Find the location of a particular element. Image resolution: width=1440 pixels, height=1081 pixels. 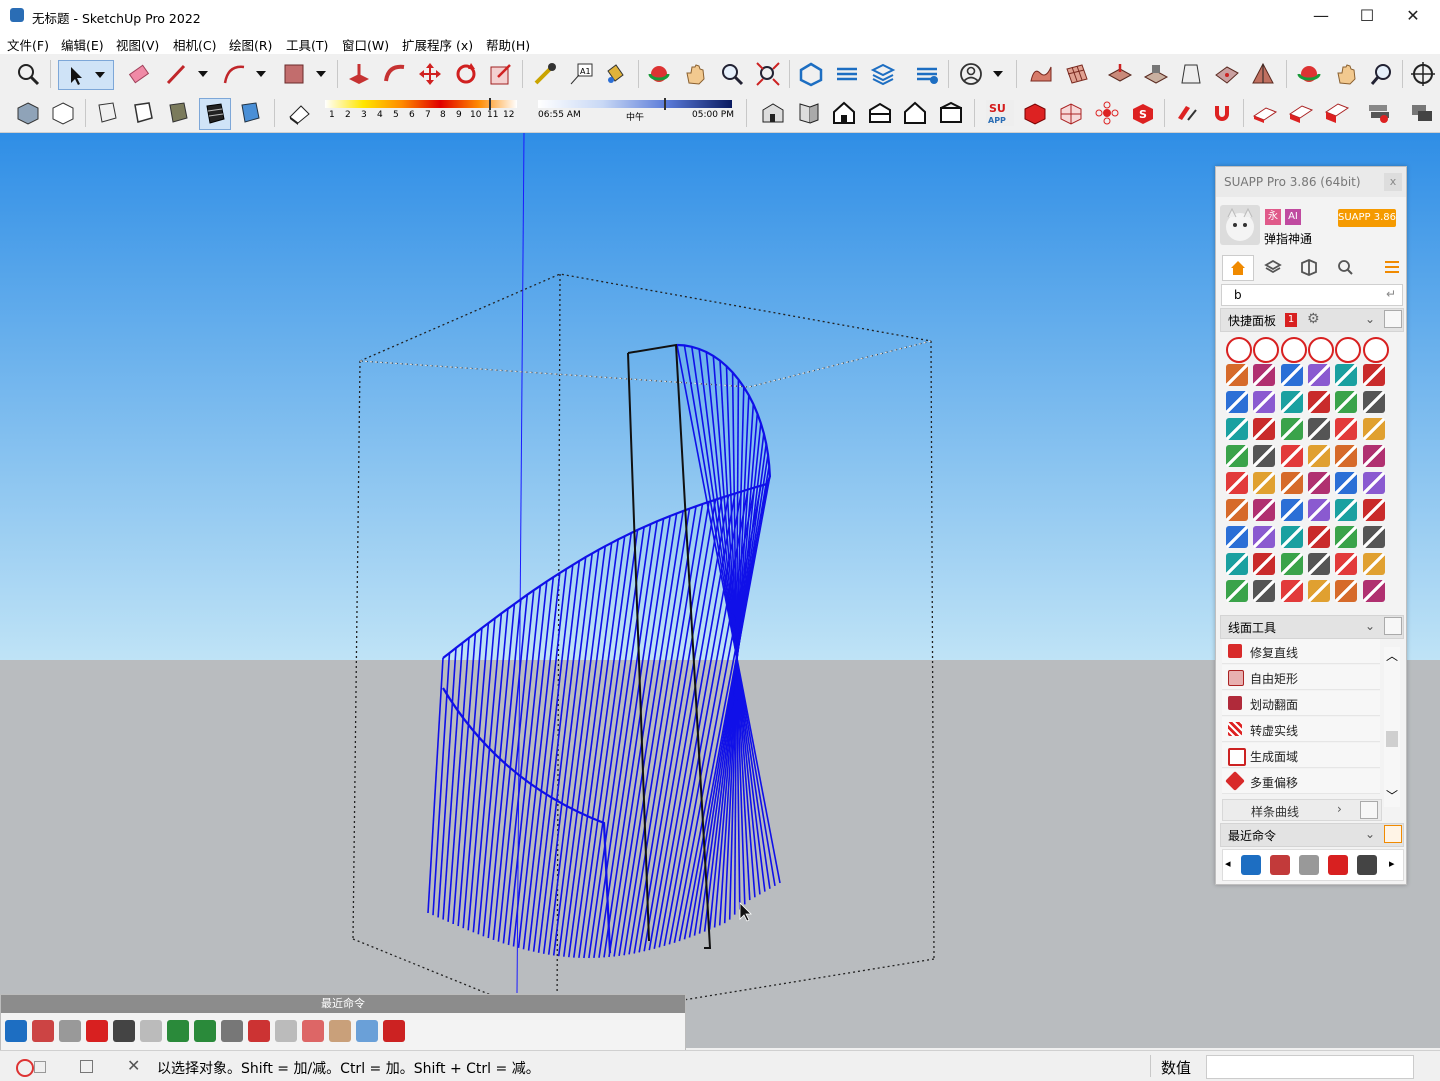

quick-panel-header: 快捷面板 1 ⚙ ⌄ is located at coordinates (1312, 320).